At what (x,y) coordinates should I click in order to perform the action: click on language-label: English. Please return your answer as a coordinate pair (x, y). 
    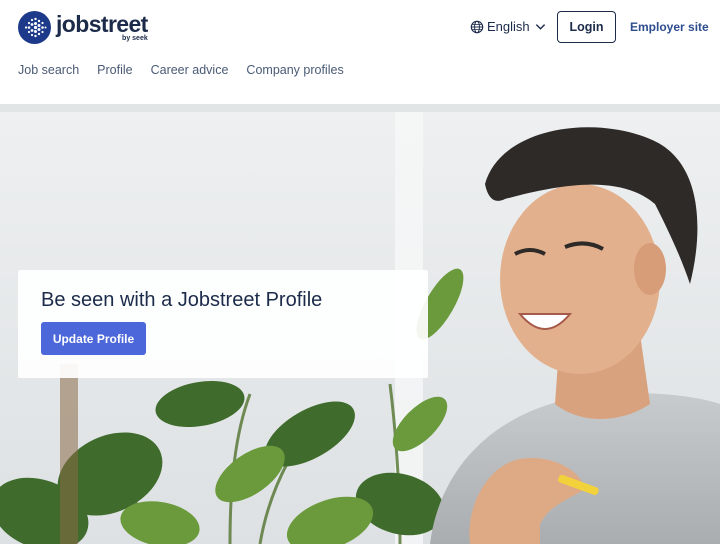
    Looking at the image, I should click on (508, 26).